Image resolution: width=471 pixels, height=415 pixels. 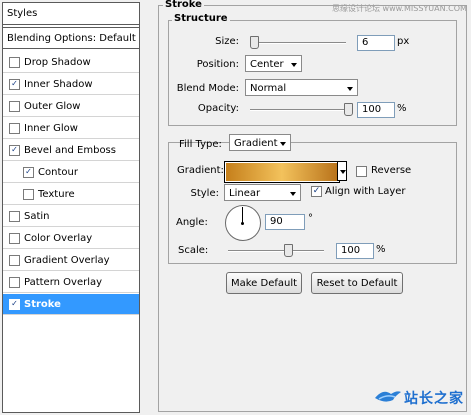 What do you see at coordinates (201, 18) in the screenshot?
I see `structure-title: Structure` at bounding box center [201, 18].